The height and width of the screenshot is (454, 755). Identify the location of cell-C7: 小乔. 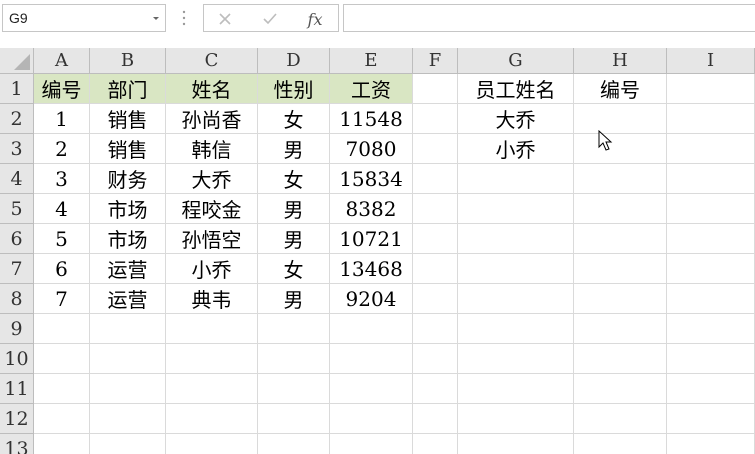
(212, 269).